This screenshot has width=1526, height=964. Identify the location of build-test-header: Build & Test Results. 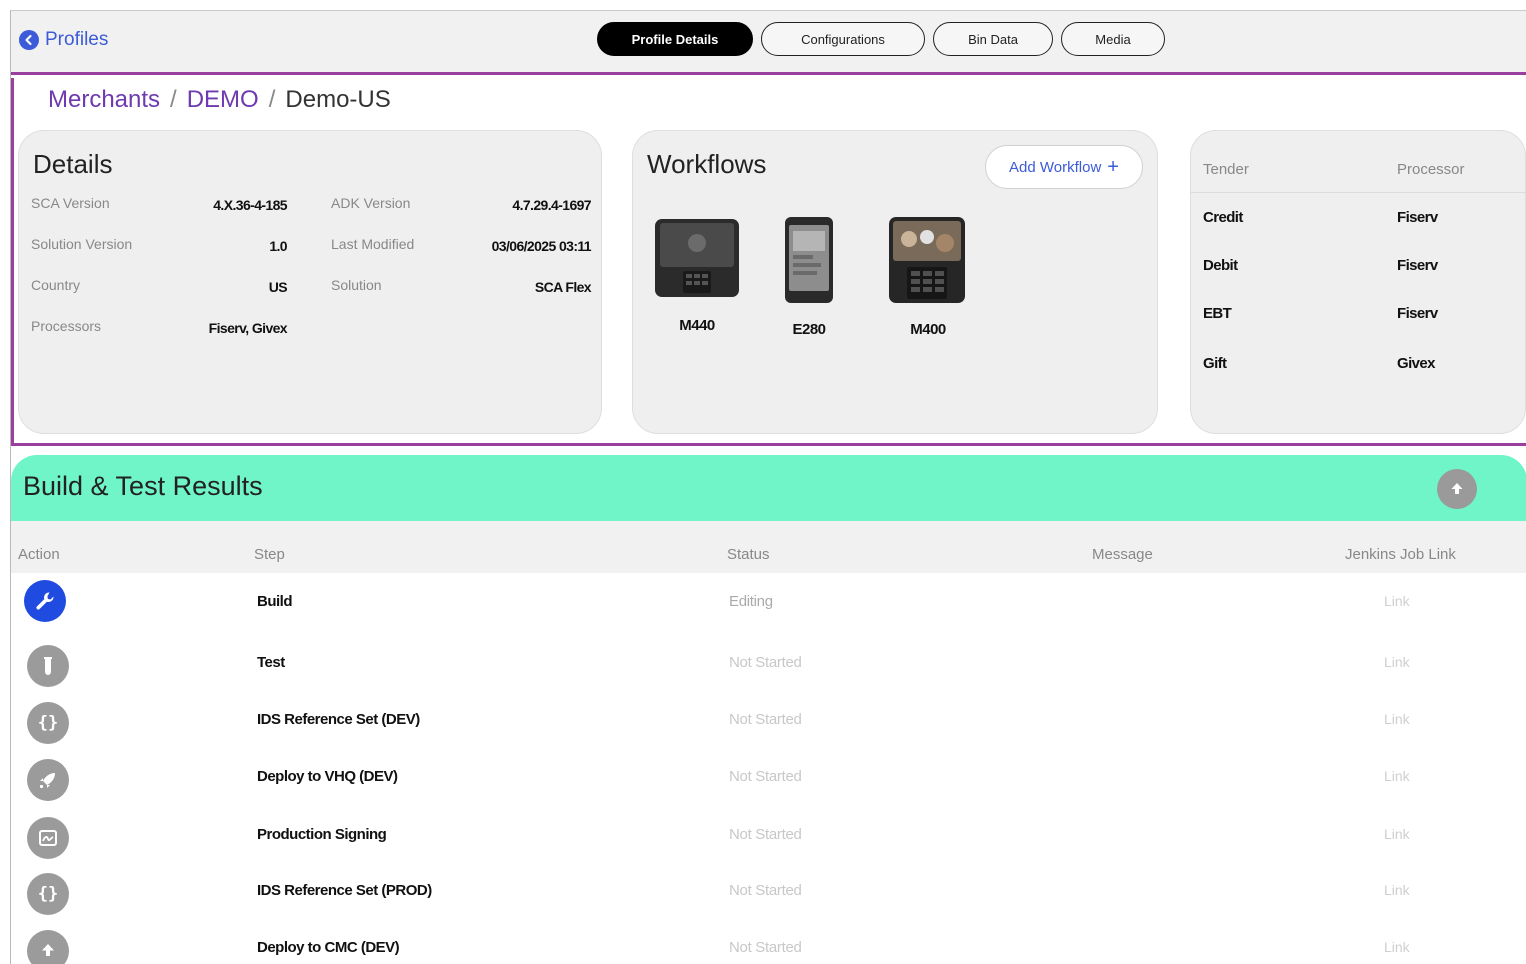
(768, 488).